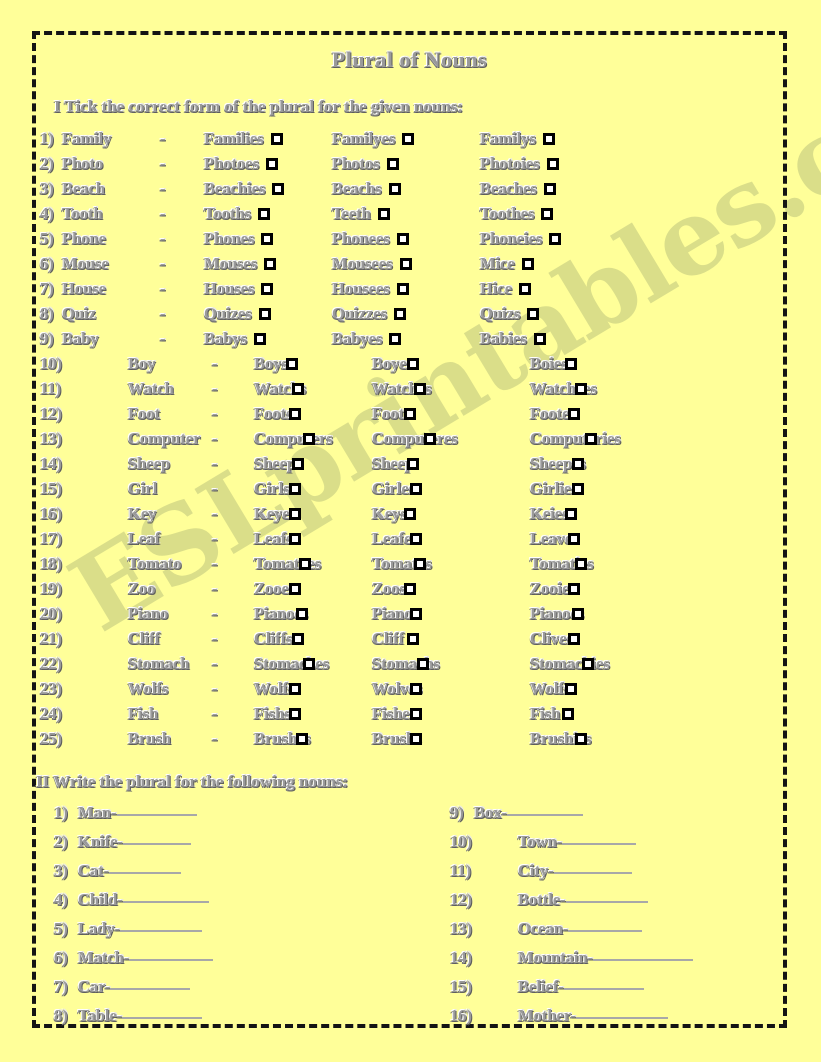 The height and width of the screenshot is (1062, 821). I want to click on tick-row: 15) Girl - Girls Girles Girlies, so click(409, 491).